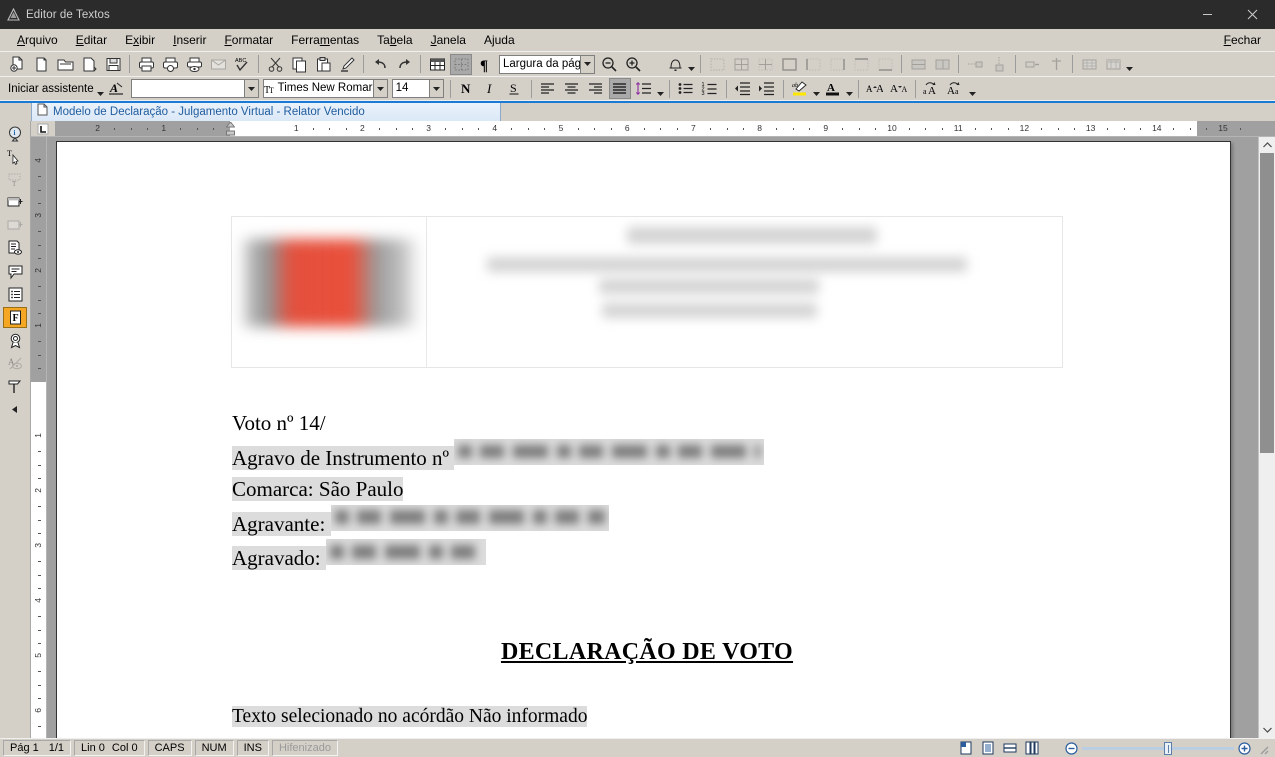 The height and width of the screenshot is (757, 1275). What do you see at coordinates (1207, 14) in the screenshot?
I see `minimize-button` at bounding box center [1207, 14].